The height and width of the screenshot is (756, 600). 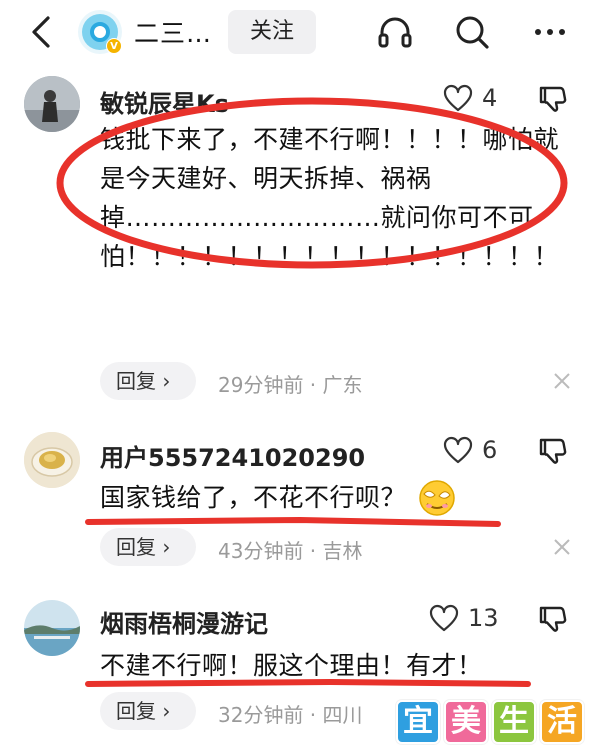 I want to click on comment-text: 不建不行啊！服这个理由！有才！, so click(x=291, y=665).